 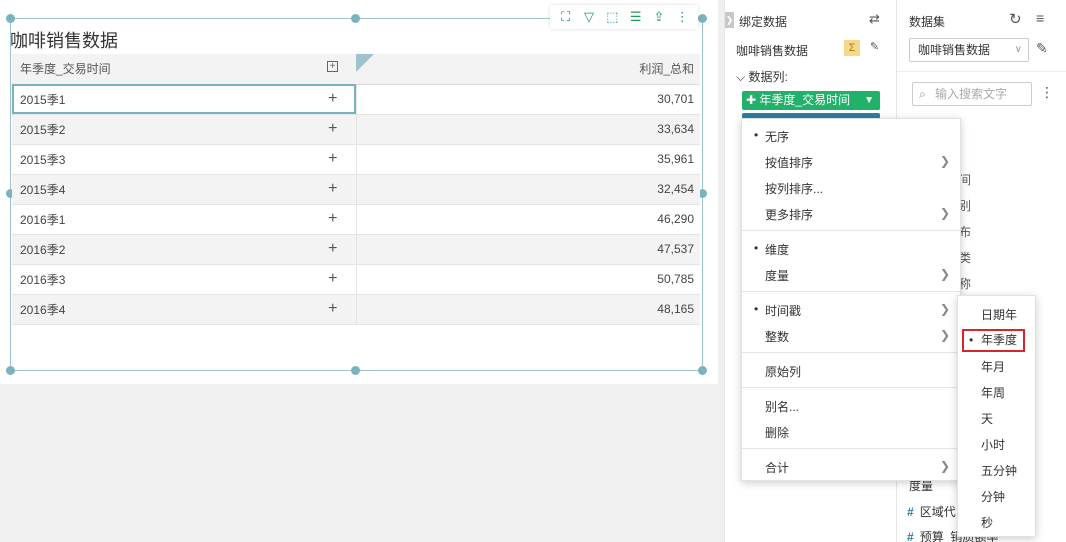 I want to click on cell-period: 2015季4, so click(x=43, y=189).